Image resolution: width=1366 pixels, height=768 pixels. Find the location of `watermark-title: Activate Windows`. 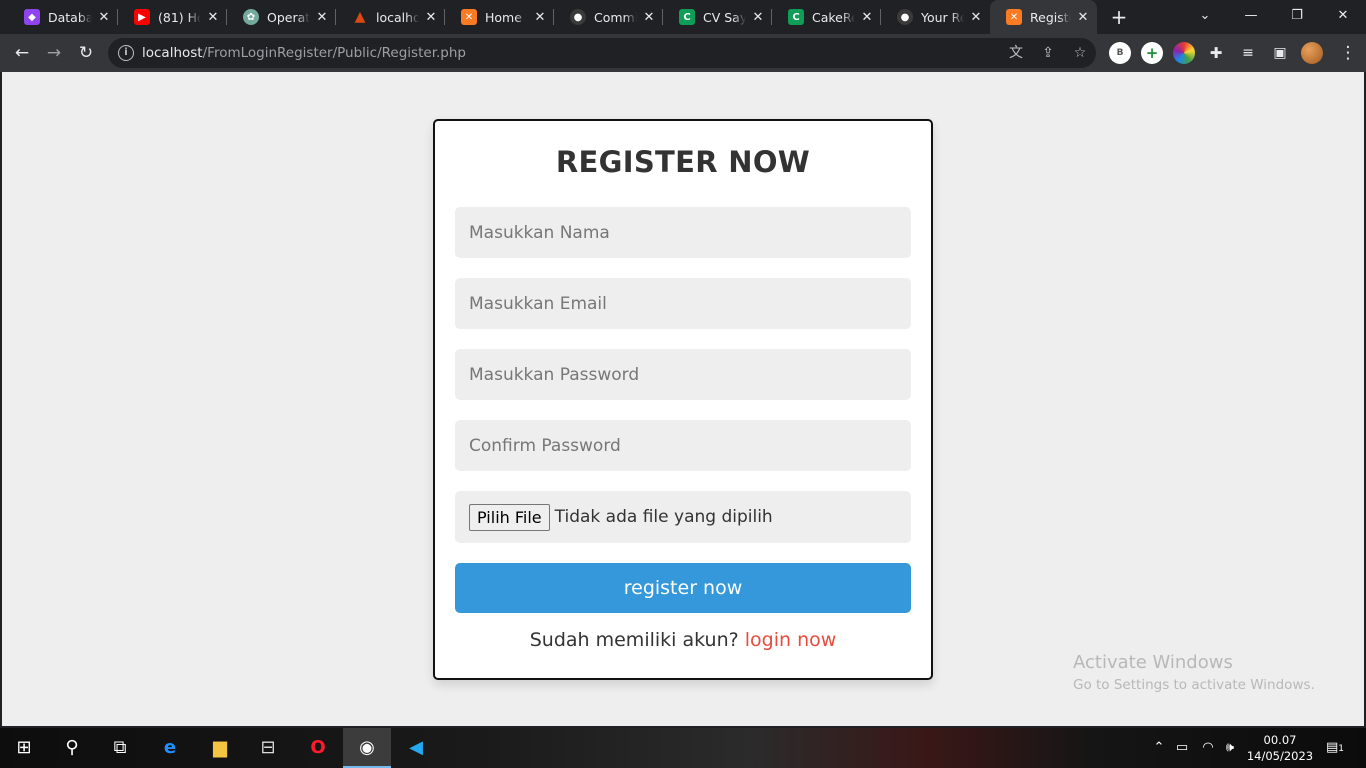

watermark-title: Activate Windows is located at coordinates (1153, 662).